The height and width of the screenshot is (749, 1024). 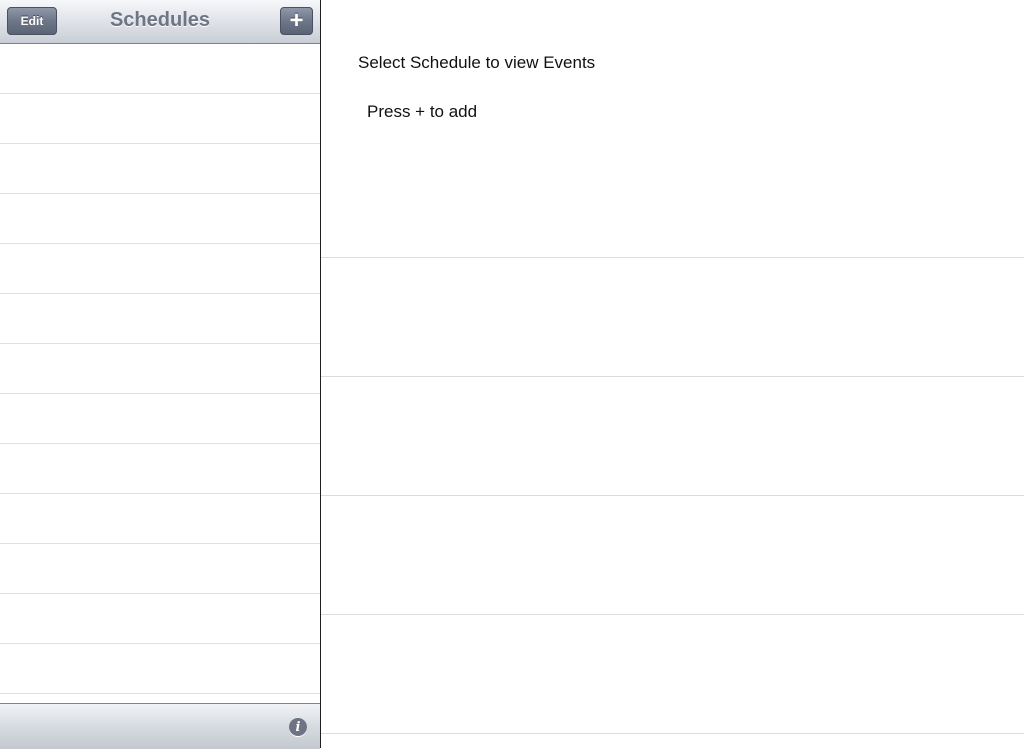 I want to click on info-icon: i, so click(x=298, y=727).